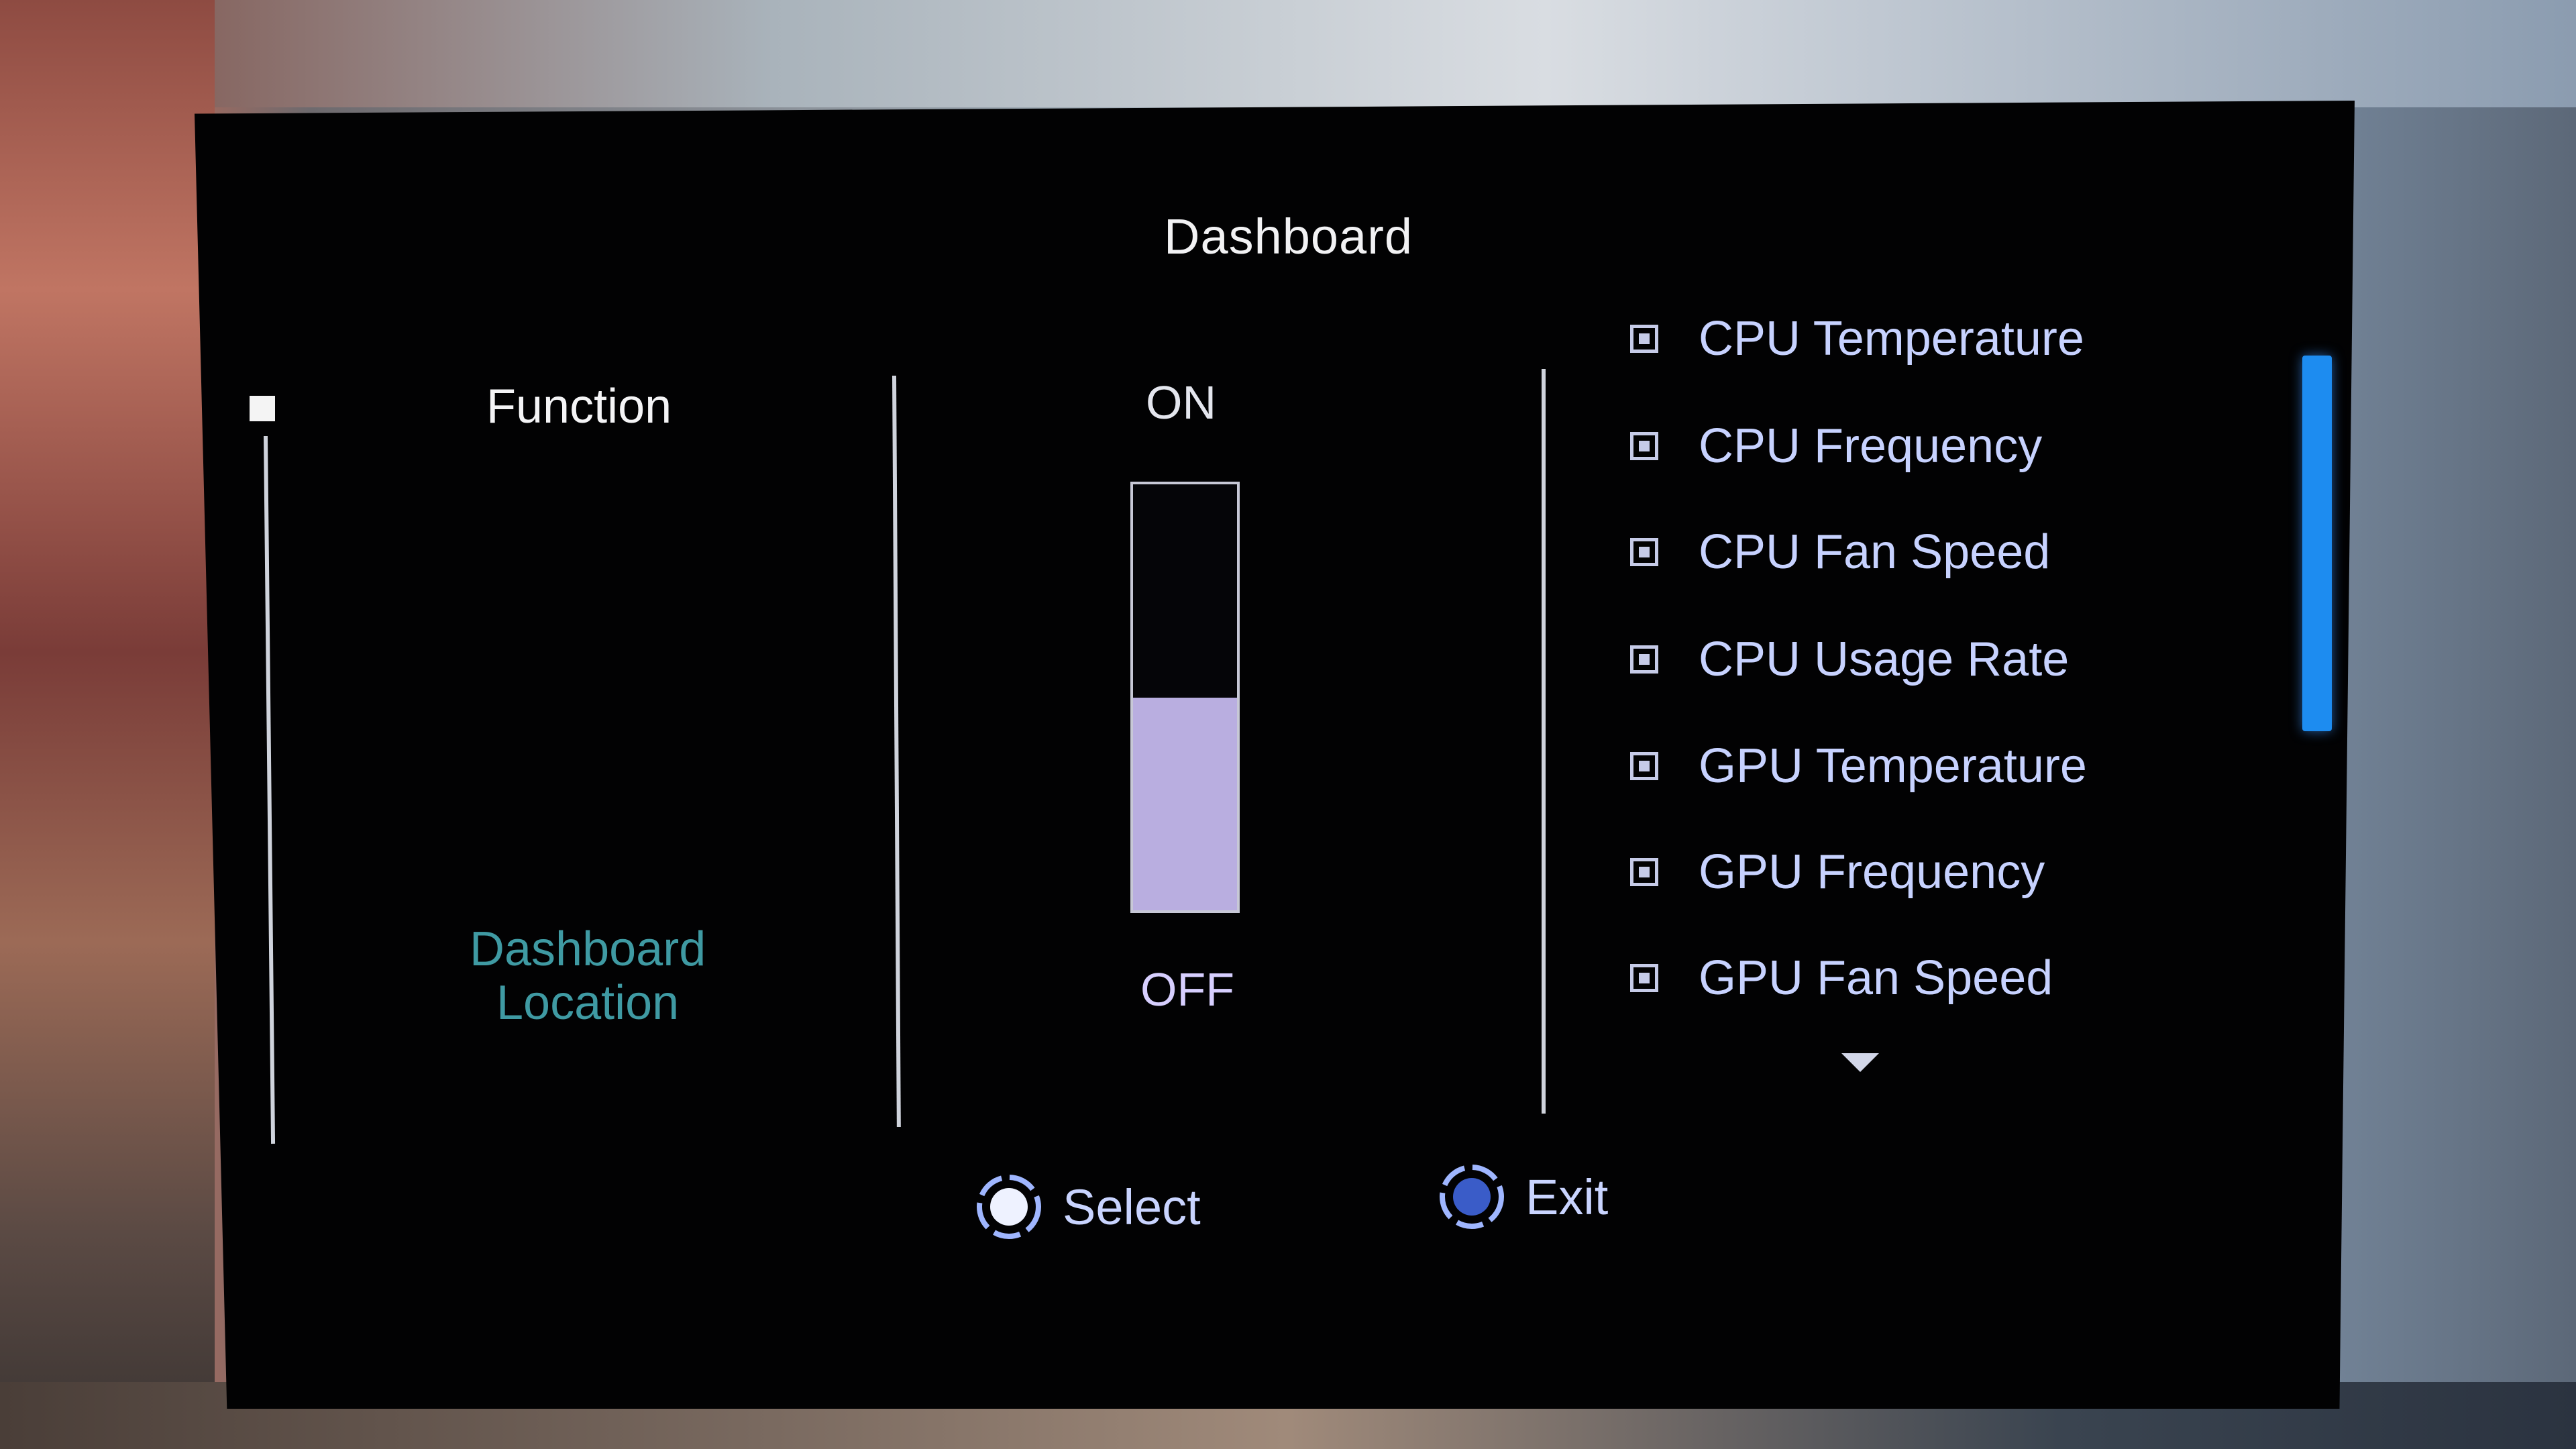 This screenshot has height=1449, width=2576. I want to click on osd-title: Dashboard, so click(1288, 236).